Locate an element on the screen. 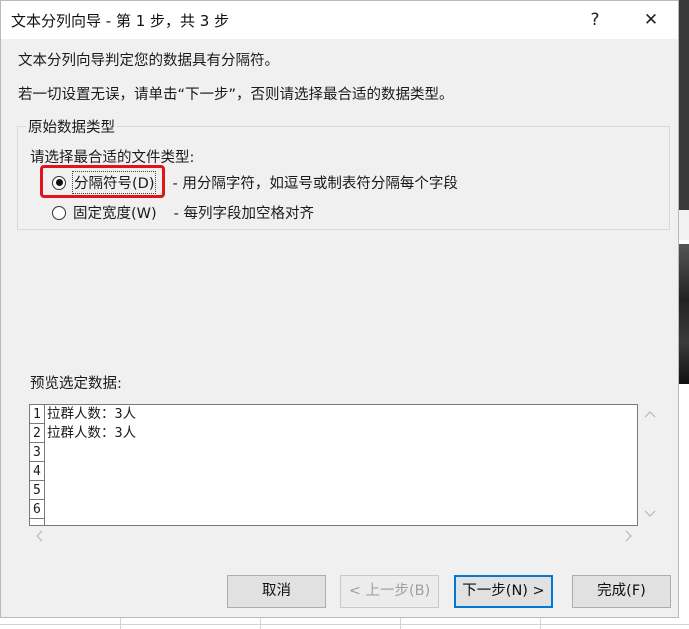  back-button: < 上一步(B) is located at coordinates (389, 591).